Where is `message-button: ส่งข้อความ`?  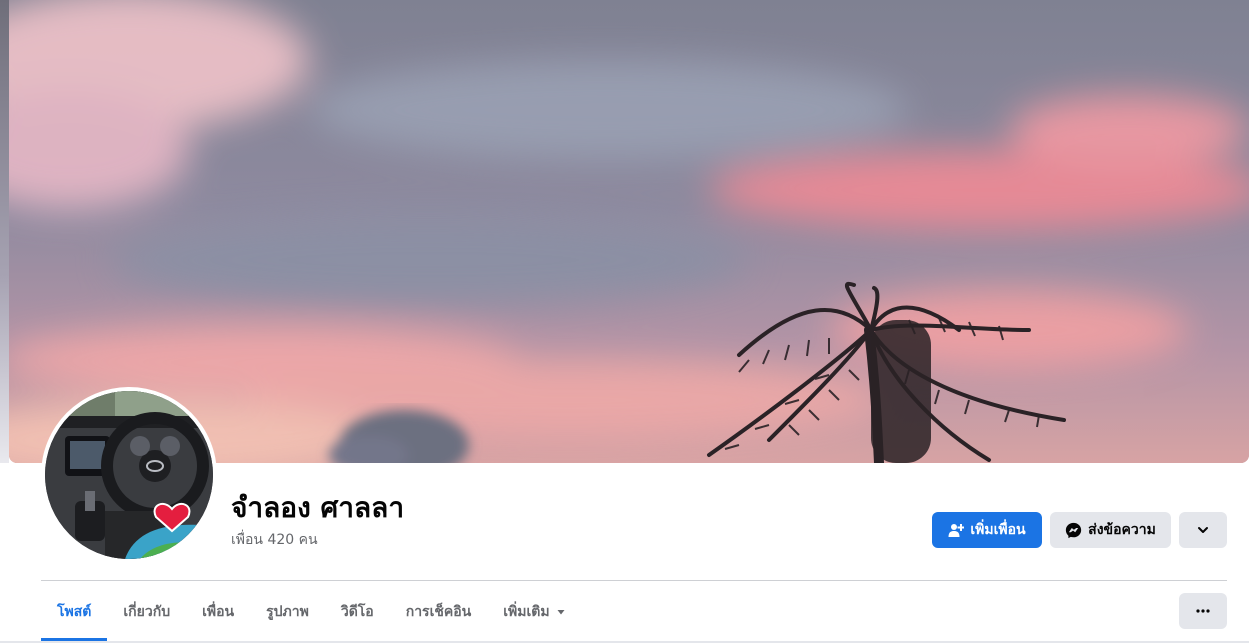
message-button: ส่งข้อความ is located at coordinates (1110, 530).